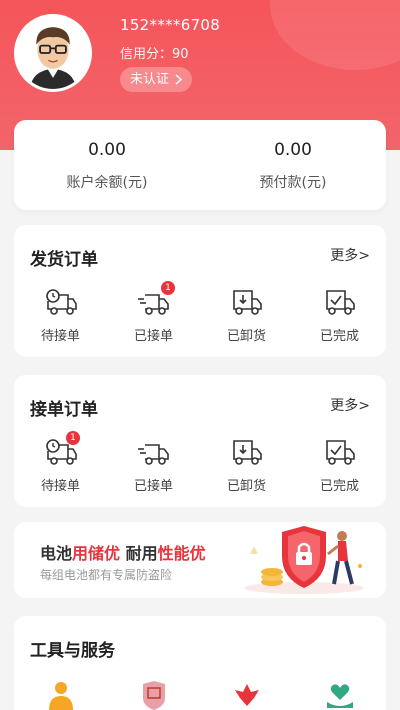 Image resolution: width=400 pixels, height=710 pixels. What do you see at coordinates (168, 288) in the screenshot?
I see `ship-accepted-badge: 1` at bounding box center [168, 288].